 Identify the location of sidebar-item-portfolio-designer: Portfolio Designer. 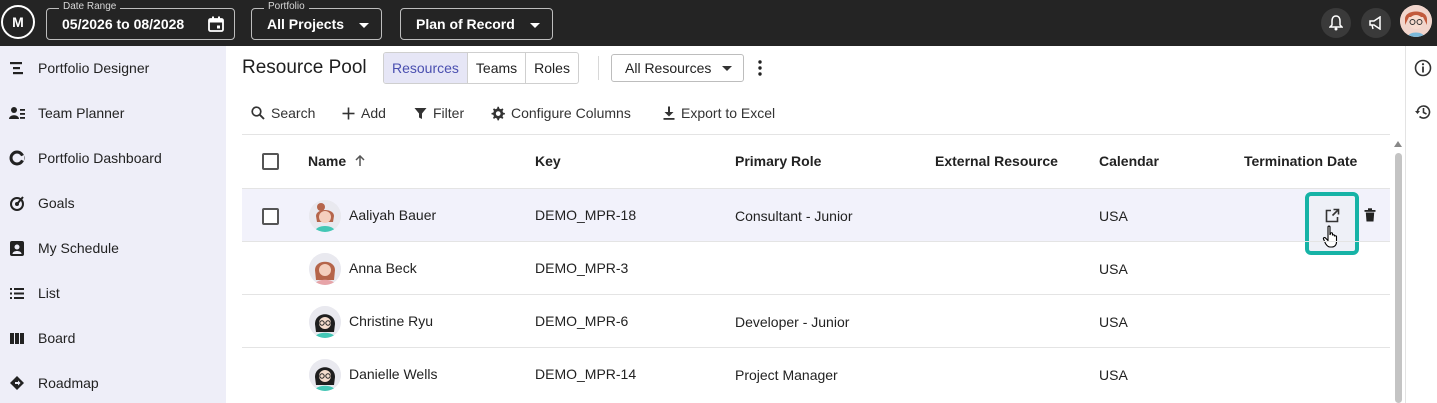
(113, 68).